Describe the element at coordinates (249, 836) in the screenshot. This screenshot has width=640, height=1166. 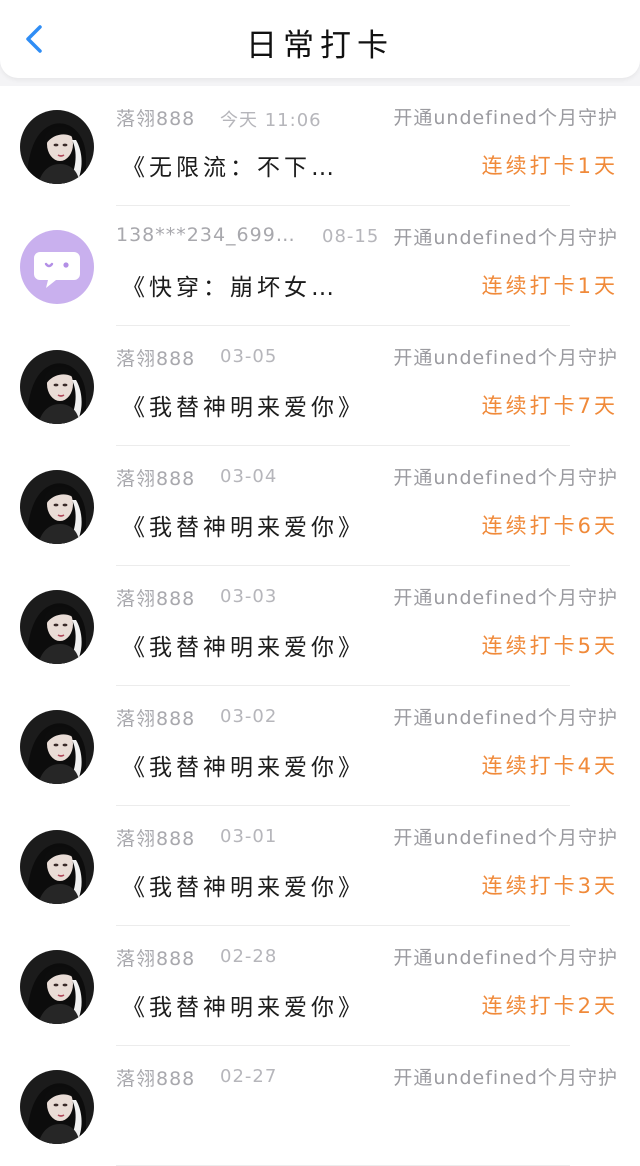
I see `checkin-time: 03-01` at that location.